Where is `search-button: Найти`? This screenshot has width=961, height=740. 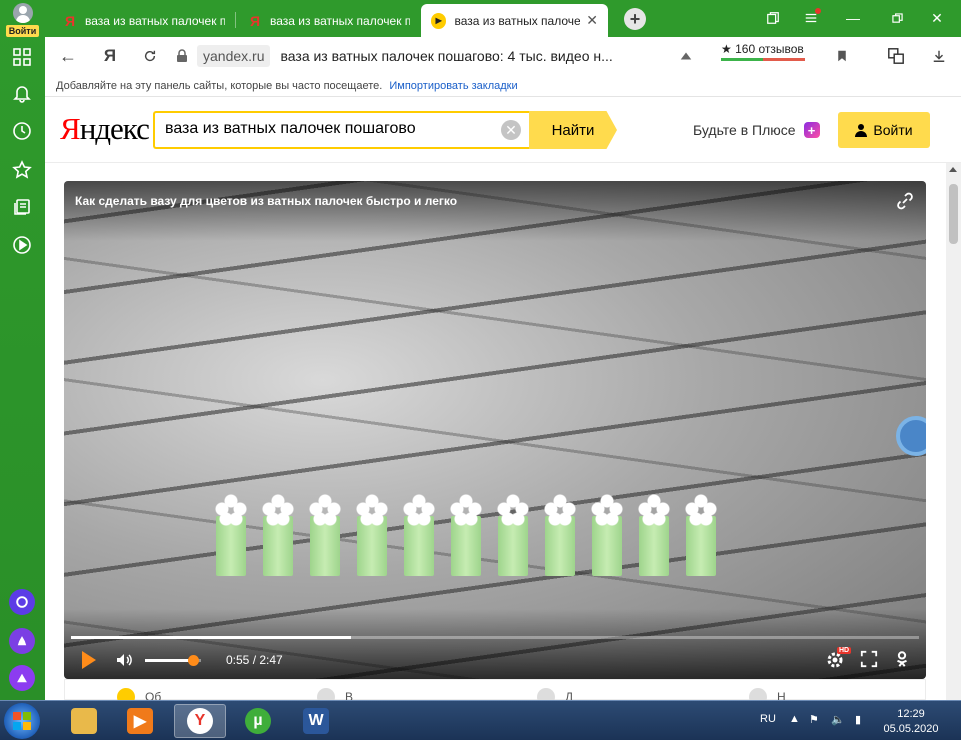 search-button: Найти is located at coordinates (573, 130).